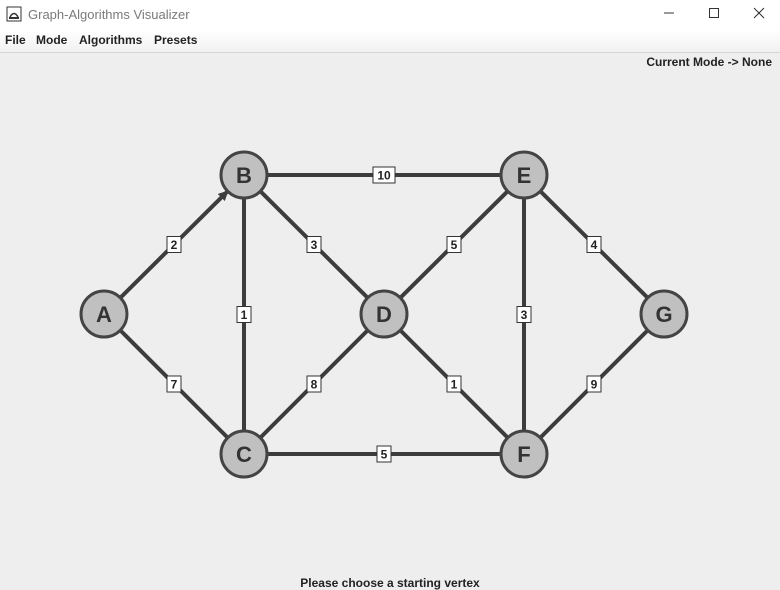 The image size is (780, 590). I want to click on edge-weight-label: 4, so click(594, 245).